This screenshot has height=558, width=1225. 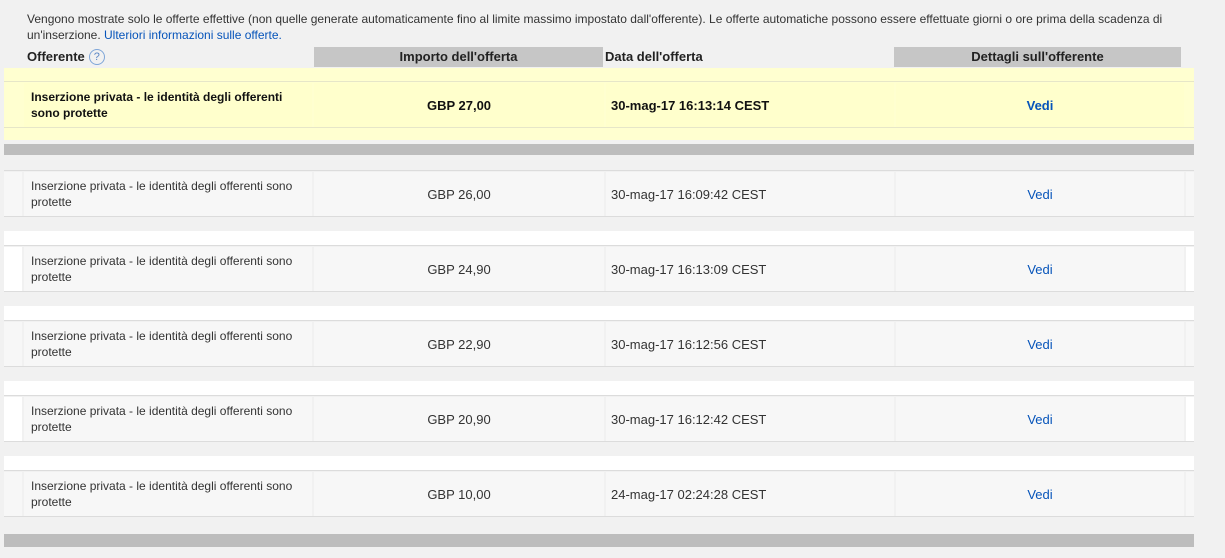 I want to click on date-cell: 30-mag-17 16:13:09 CEST, so click(x=750, y=269).